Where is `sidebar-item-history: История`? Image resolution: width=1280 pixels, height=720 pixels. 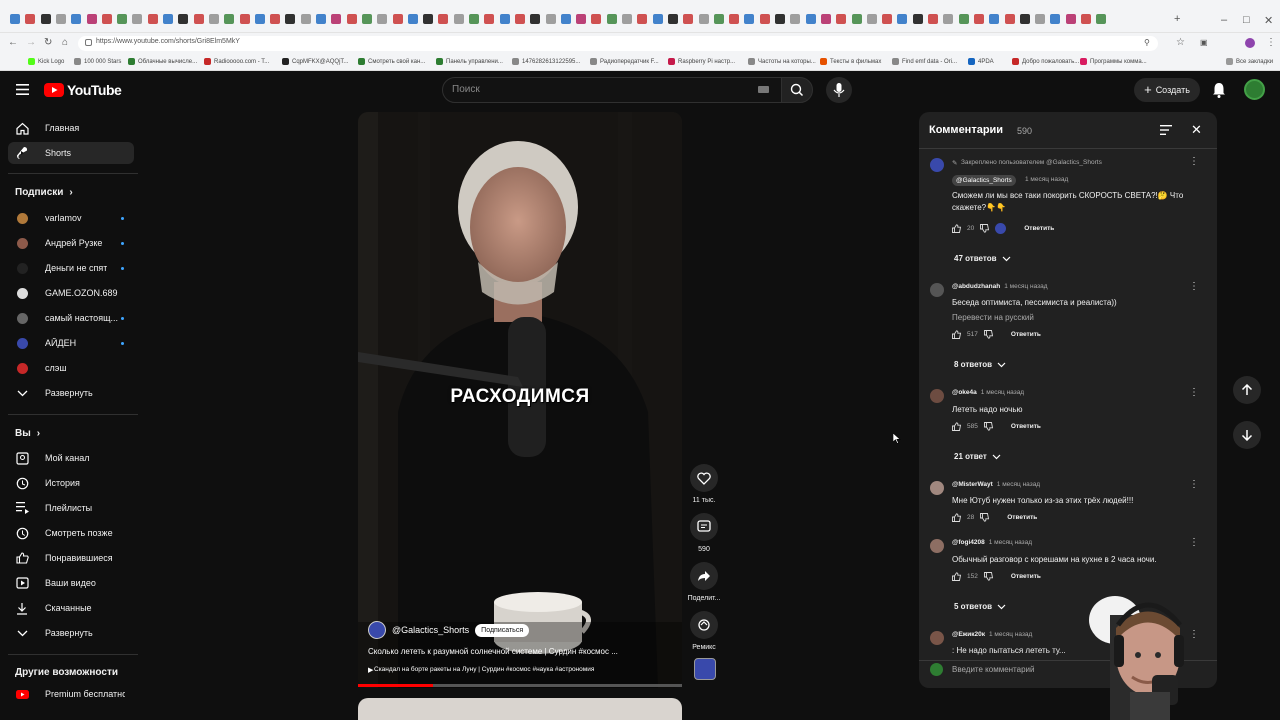 sidebar-item-history: История is located at coordinates (71, 483).